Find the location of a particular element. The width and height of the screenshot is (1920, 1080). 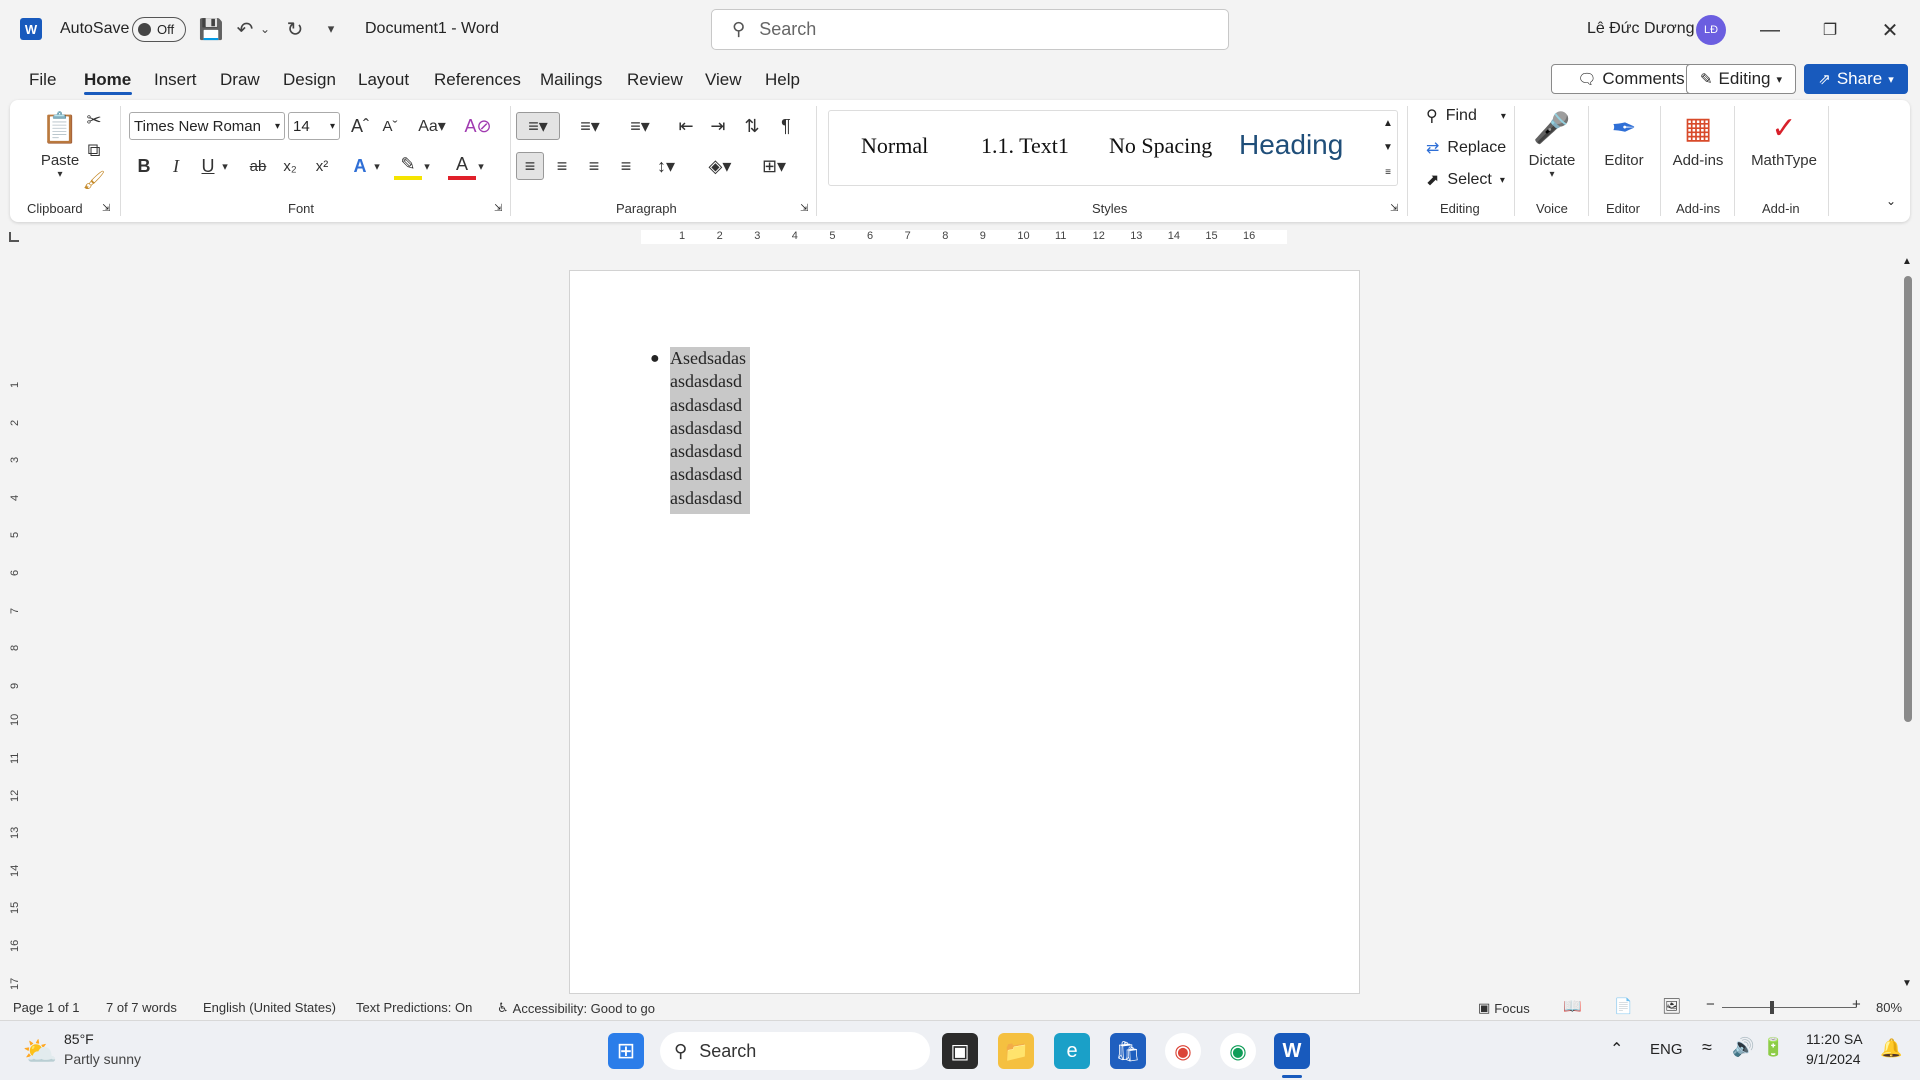

strikethrough-icon: ab is located at coordinates (258, 166).